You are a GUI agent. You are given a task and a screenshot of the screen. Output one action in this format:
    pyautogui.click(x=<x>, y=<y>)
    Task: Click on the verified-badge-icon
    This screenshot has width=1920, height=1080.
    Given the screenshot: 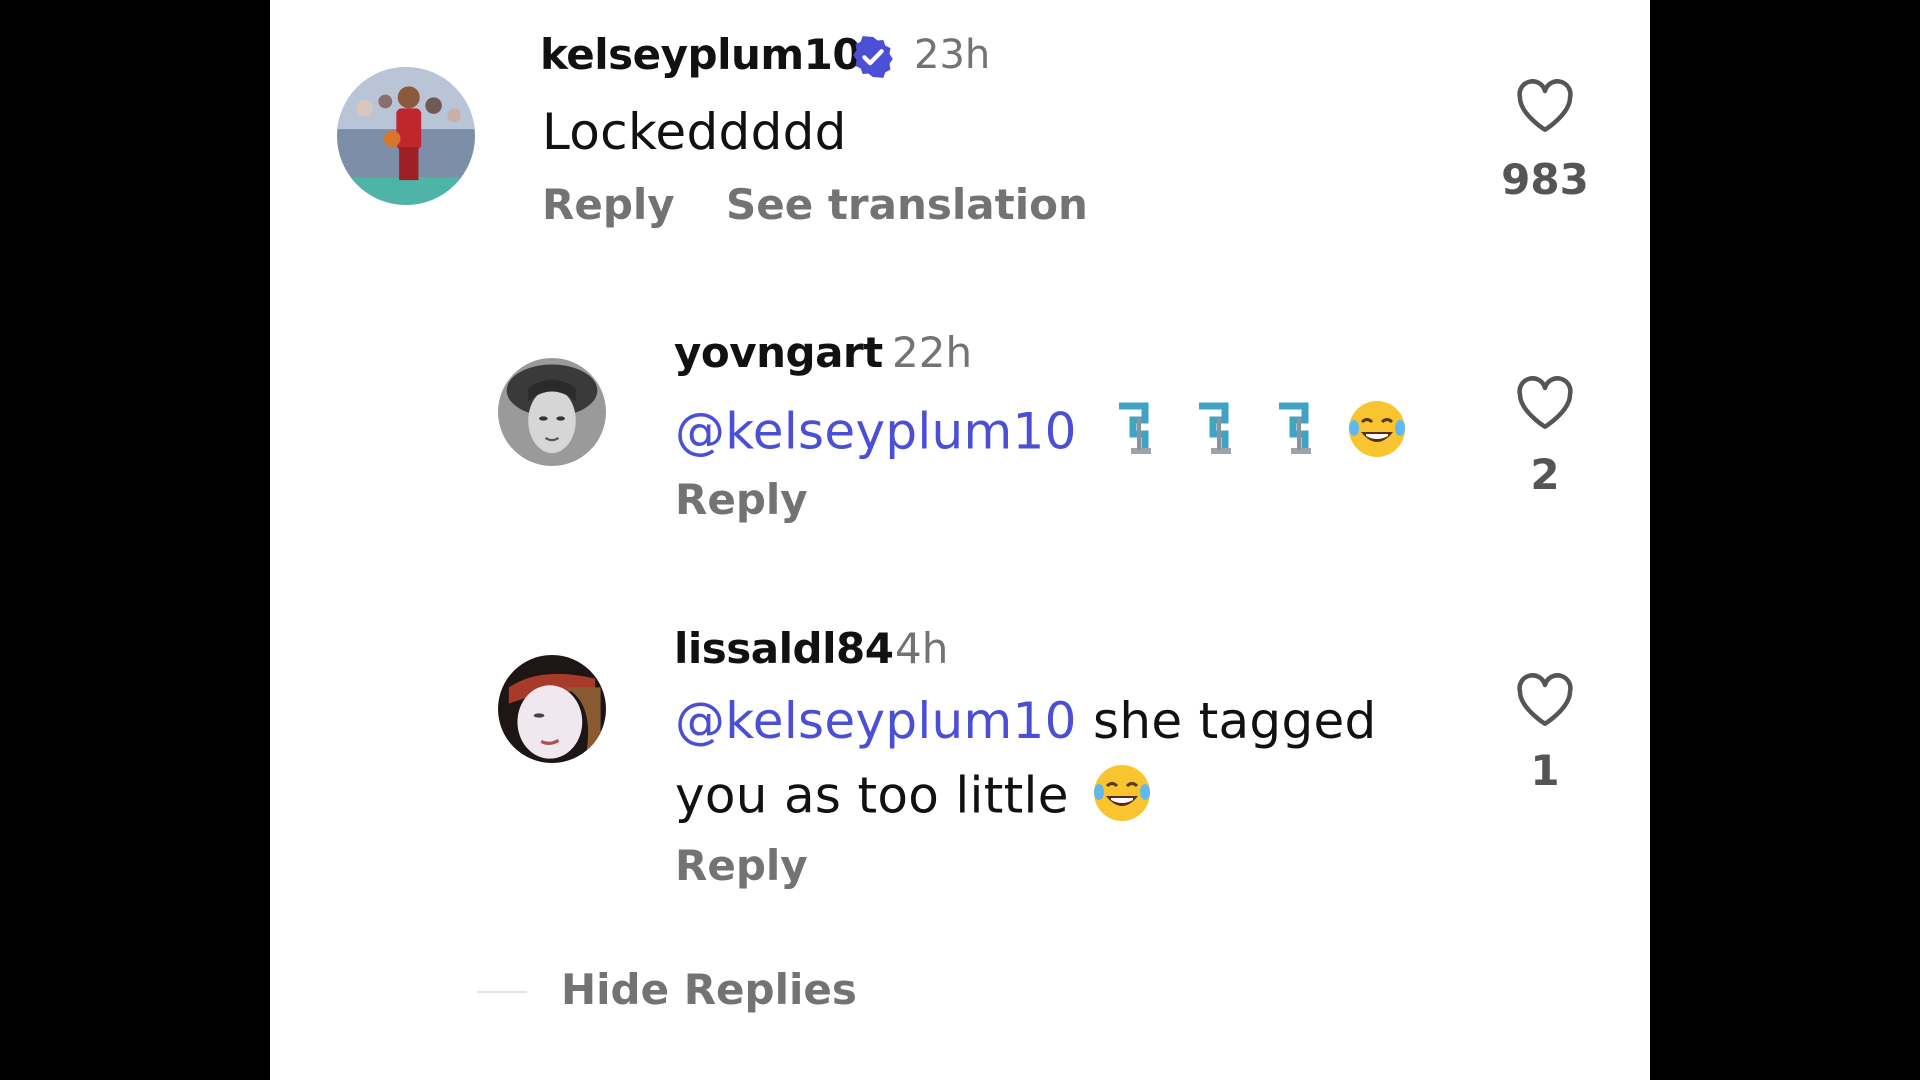 What is the action you would take?
    pyautogui.click(x=873, y=57)
    